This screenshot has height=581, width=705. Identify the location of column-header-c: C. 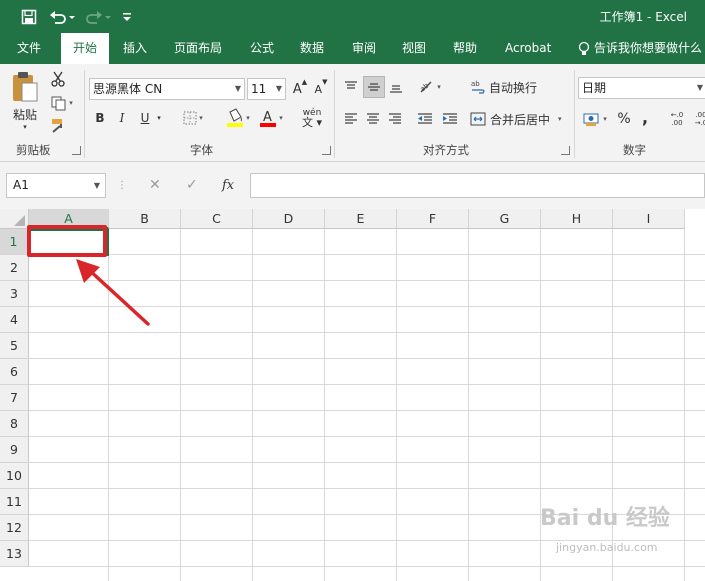
(217, 219).